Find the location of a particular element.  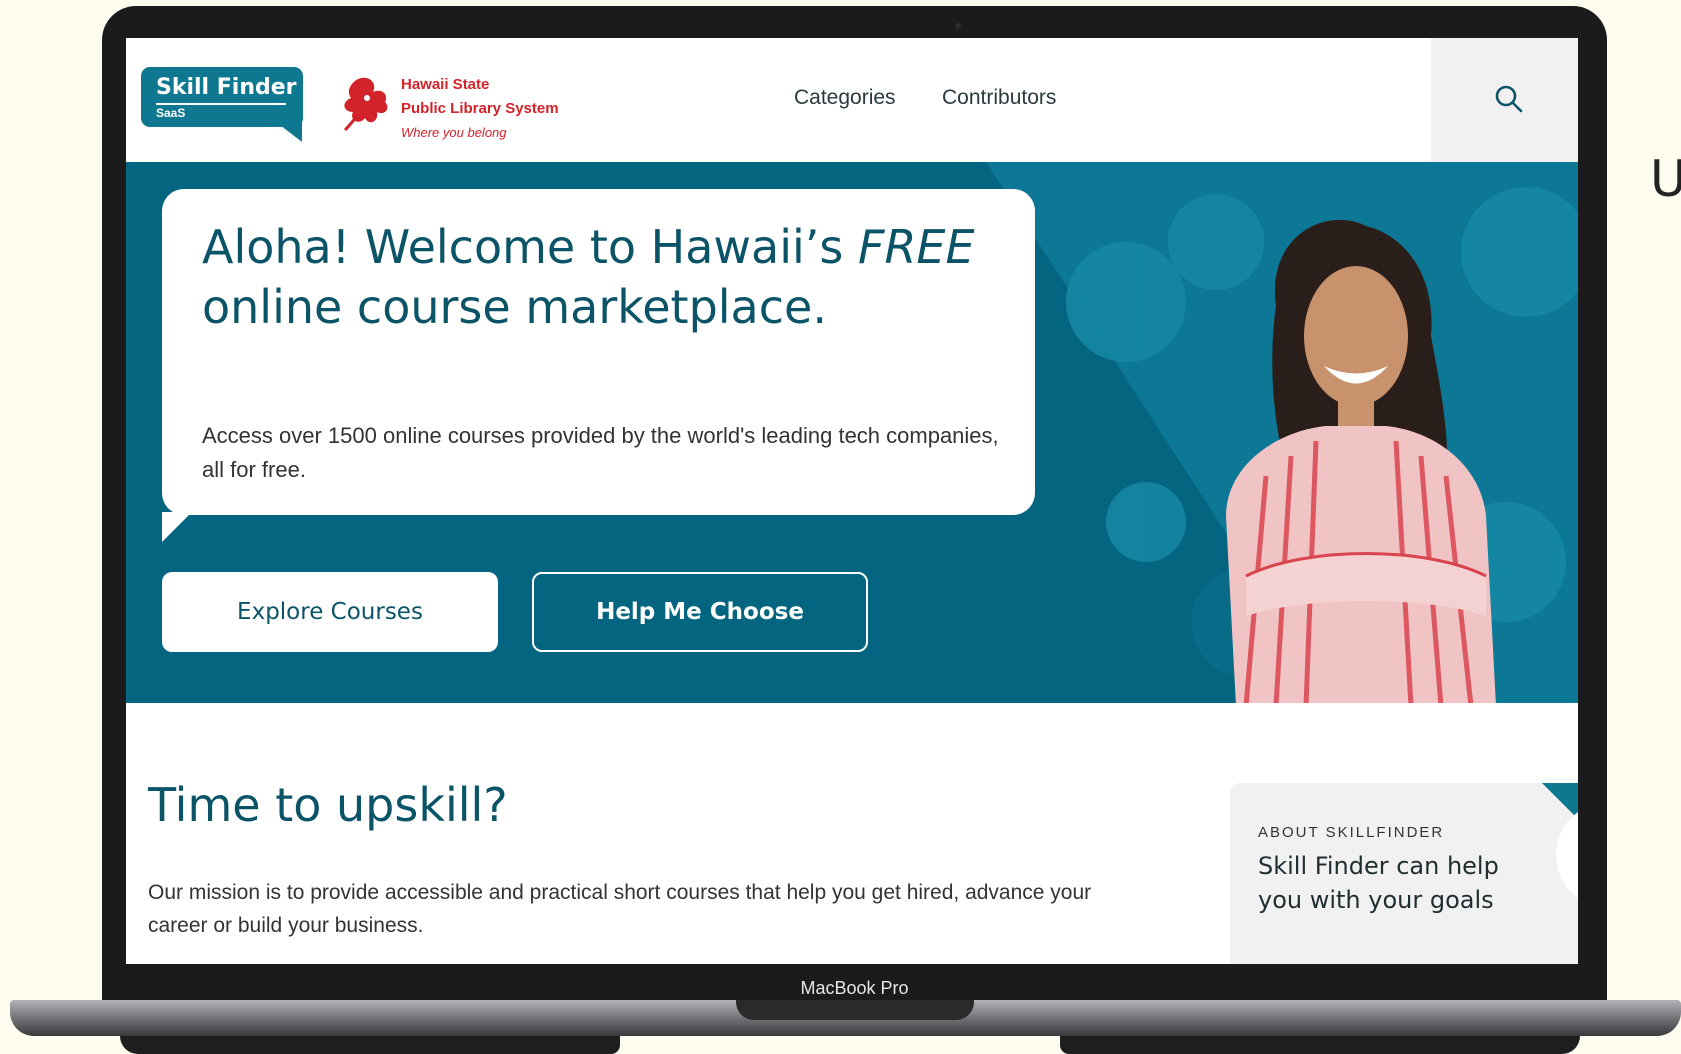

nav-contributors: Contributors is located at coordinates (999, 98).